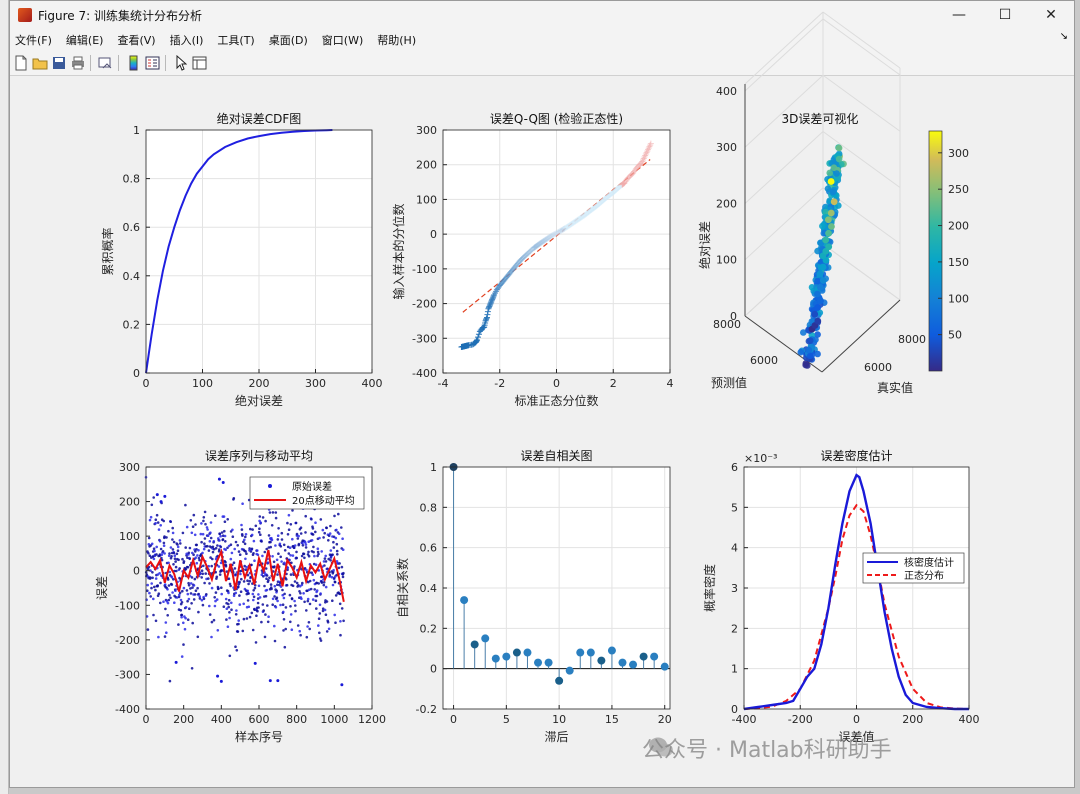  I want to click on x-tick-label: 5, so click(506, 719).